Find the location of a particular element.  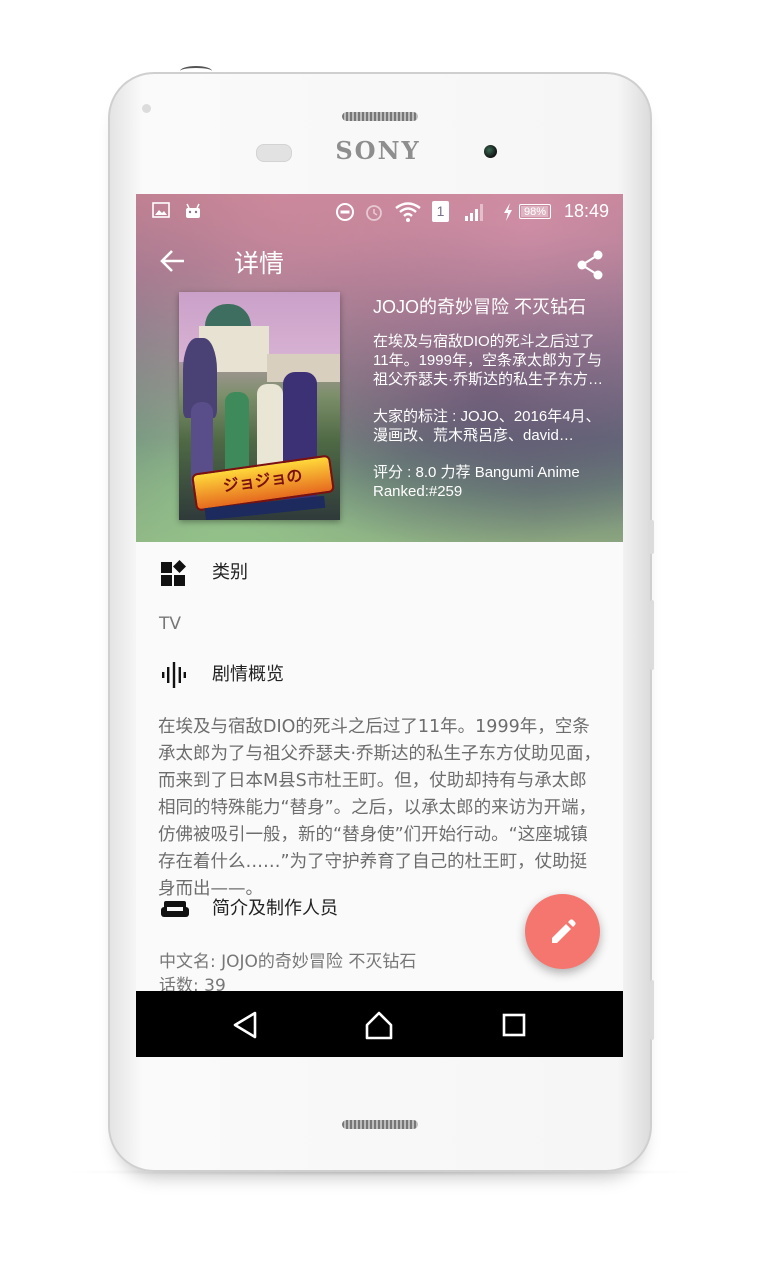

front-camera is located at coordinates (490, 151).